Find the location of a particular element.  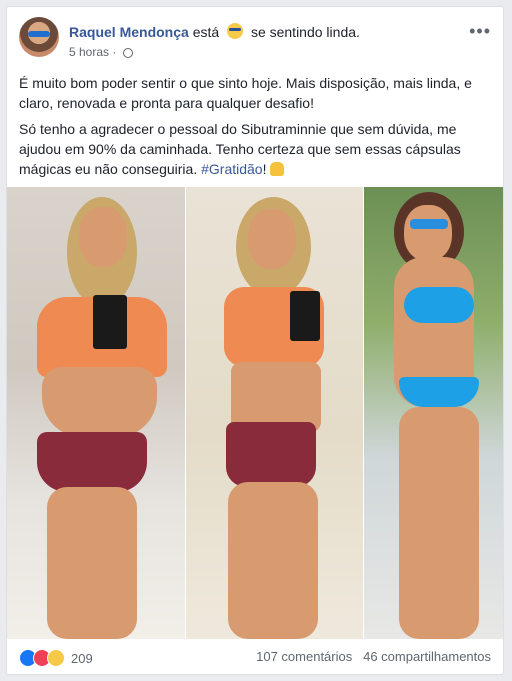

wow-icon is located at coordinates (56, 658).